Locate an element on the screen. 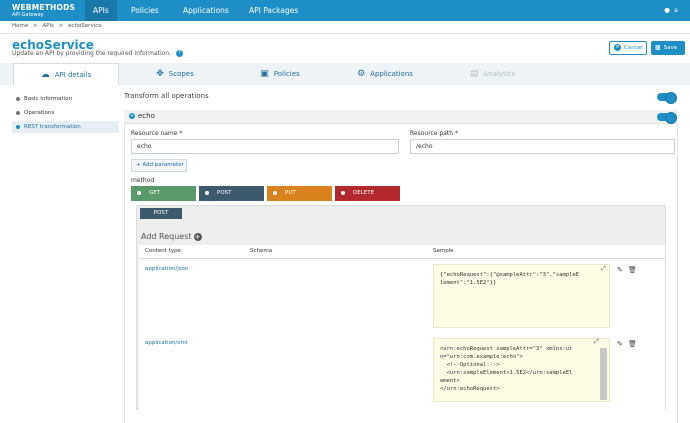 This screenshot has width=690, height=423. transform-all-toggle is located at coordinates (667, 98).